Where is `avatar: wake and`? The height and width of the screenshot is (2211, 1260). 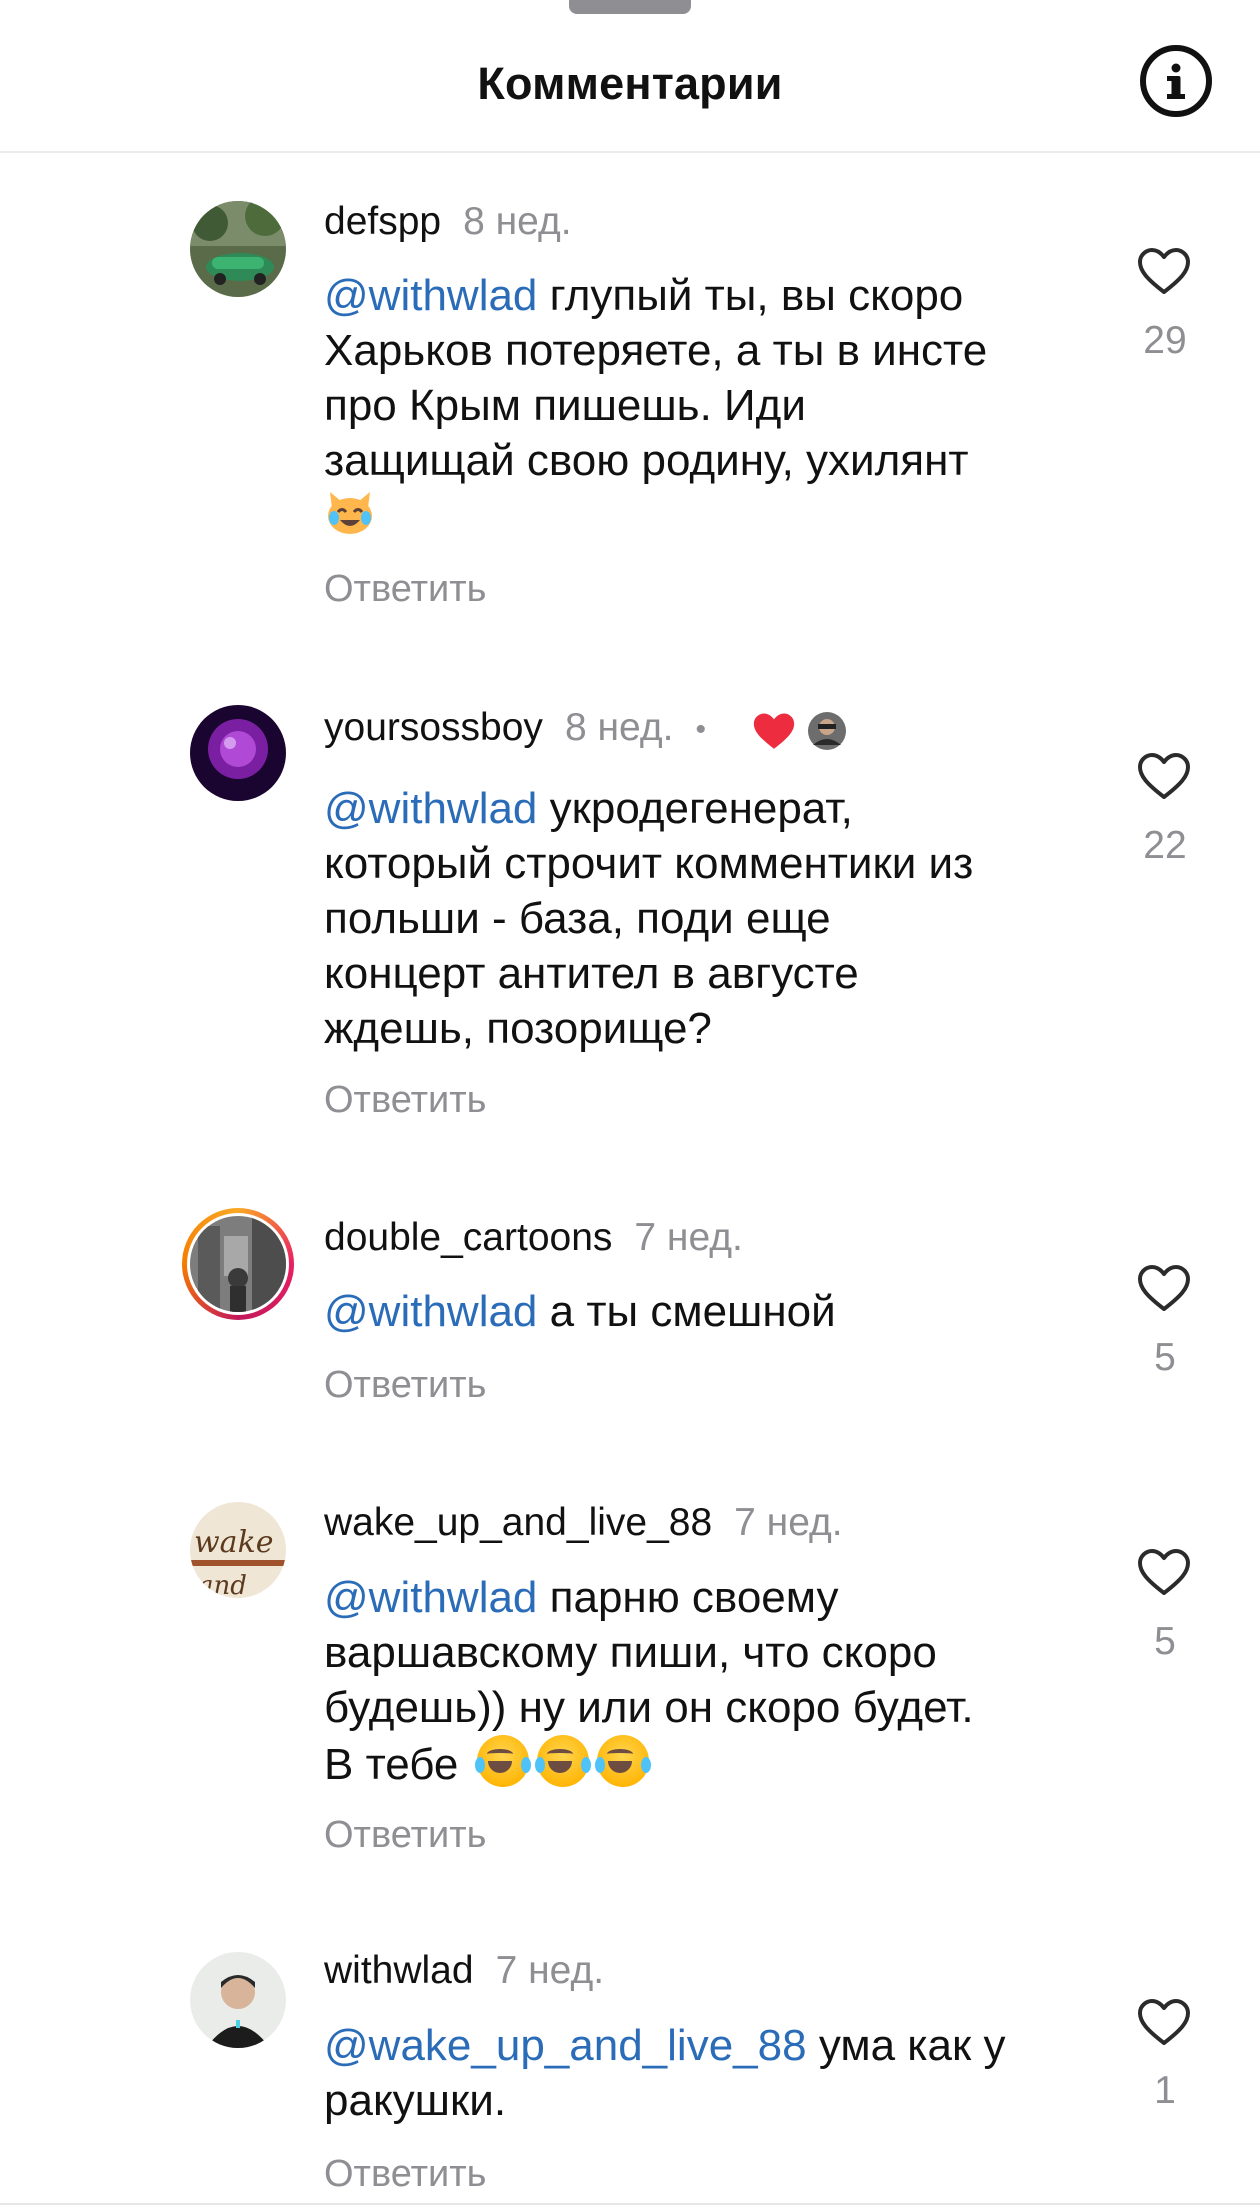 avatar: wake and is located at coordinates (238, 1550).